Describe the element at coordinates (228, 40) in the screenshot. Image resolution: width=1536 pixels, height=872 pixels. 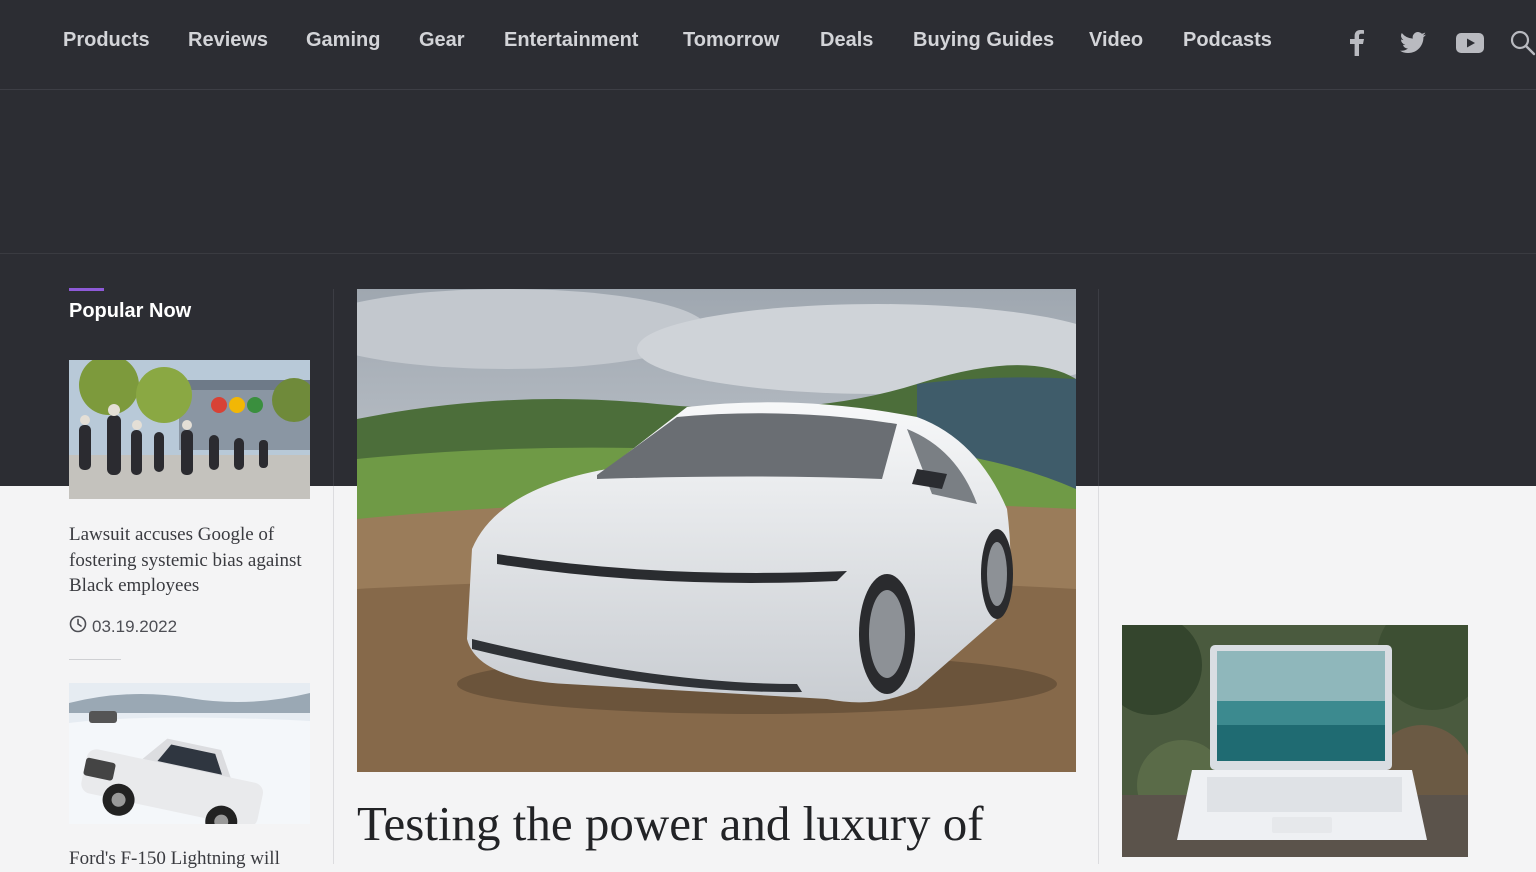
I see `nav-reviews: Reviews` at that location.